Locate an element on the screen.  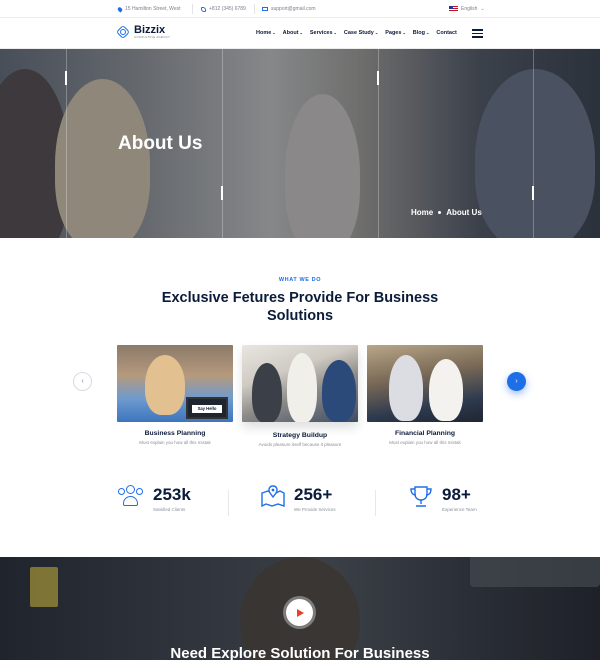
card-title: Business Planning is located at coordinates (175, 433).